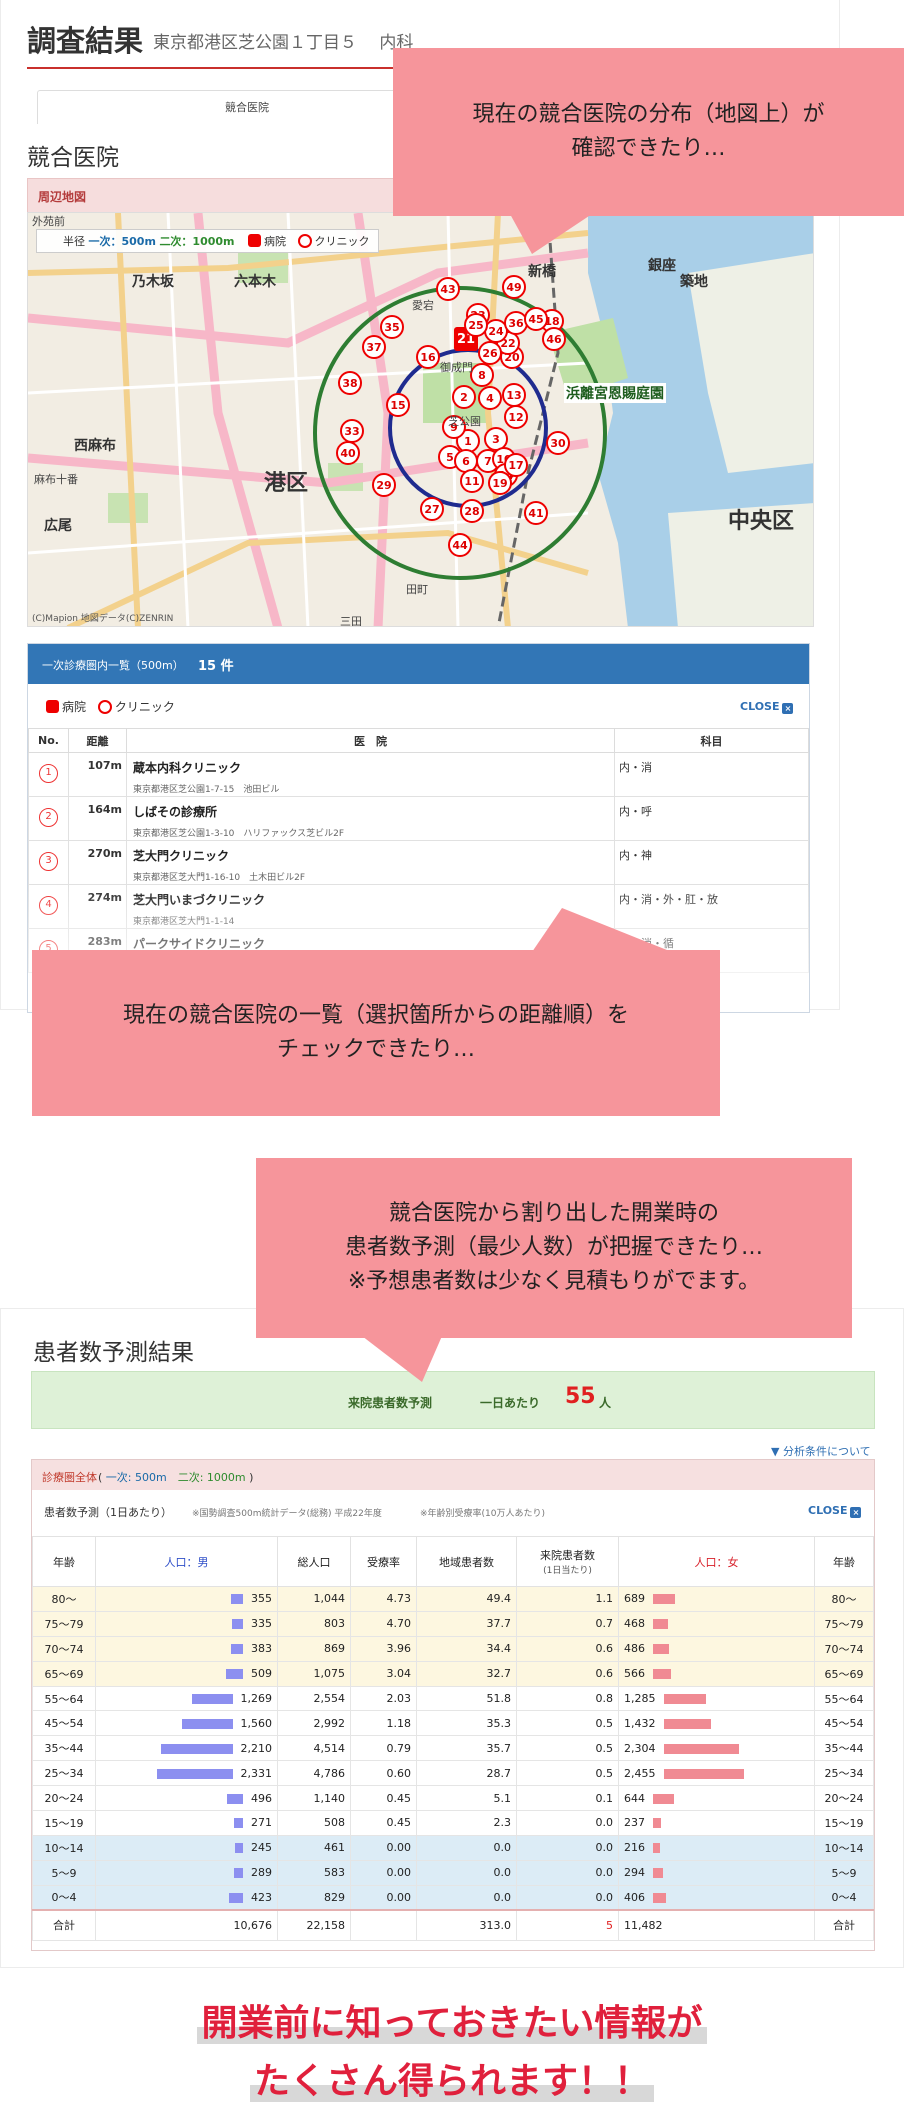  What do you see at coordinates (352, 431) in the screenshot?
I see `clinic-marker-33: 33` at bounding box center [352, 431].